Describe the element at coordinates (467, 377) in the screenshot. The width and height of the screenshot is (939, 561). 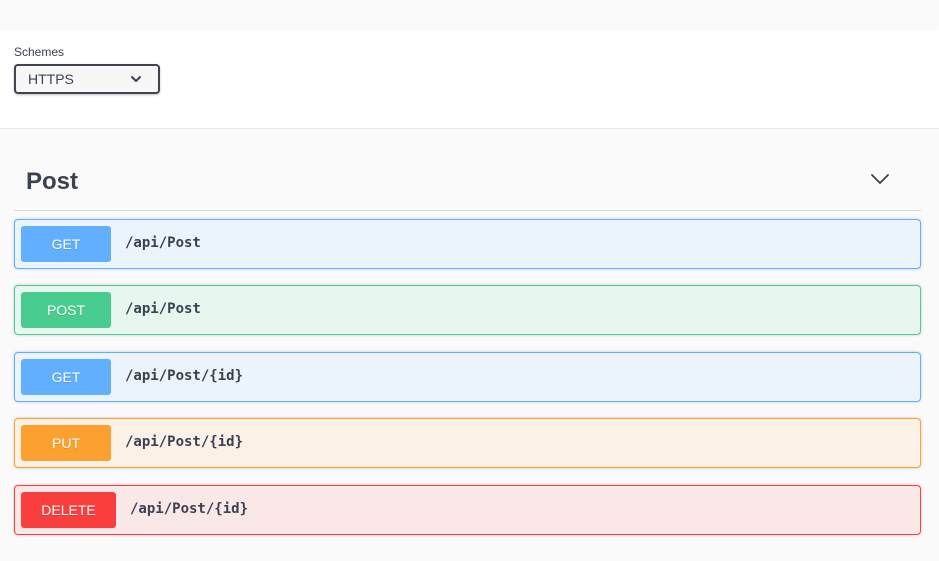
I see `operation-get-api-post-id: GET /api/Post/{id}` at that location.